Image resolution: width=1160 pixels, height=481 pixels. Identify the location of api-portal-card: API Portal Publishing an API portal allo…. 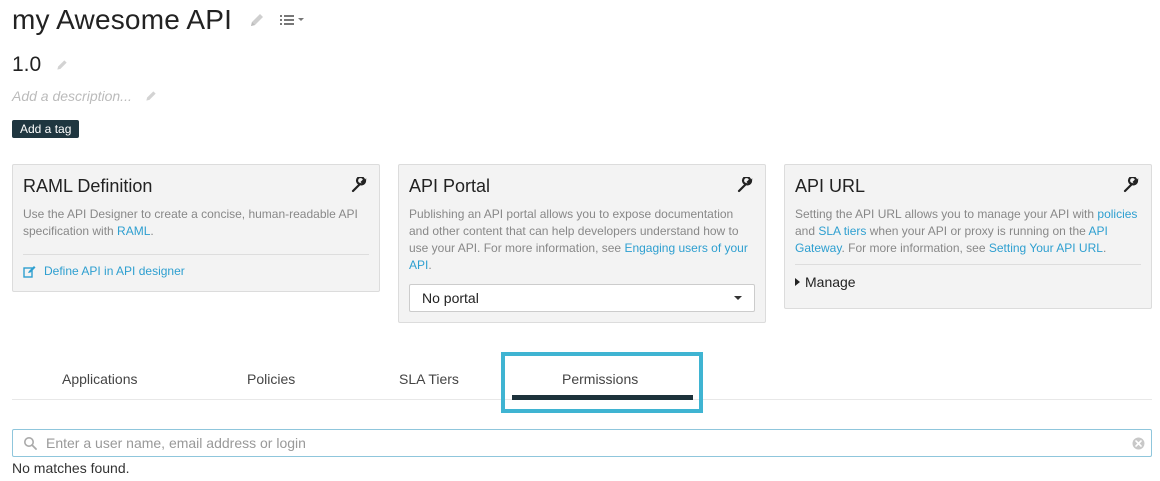
(582, 243).